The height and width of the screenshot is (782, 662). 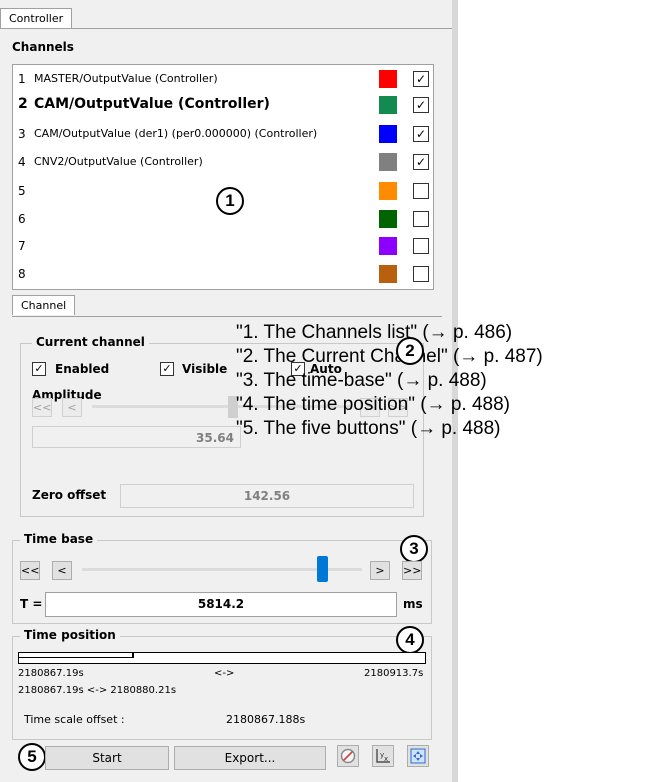 What do you see at coordinates (22, 79) in the screenshot?
I see `channel-number: 1` at bounding box center [22, 79].